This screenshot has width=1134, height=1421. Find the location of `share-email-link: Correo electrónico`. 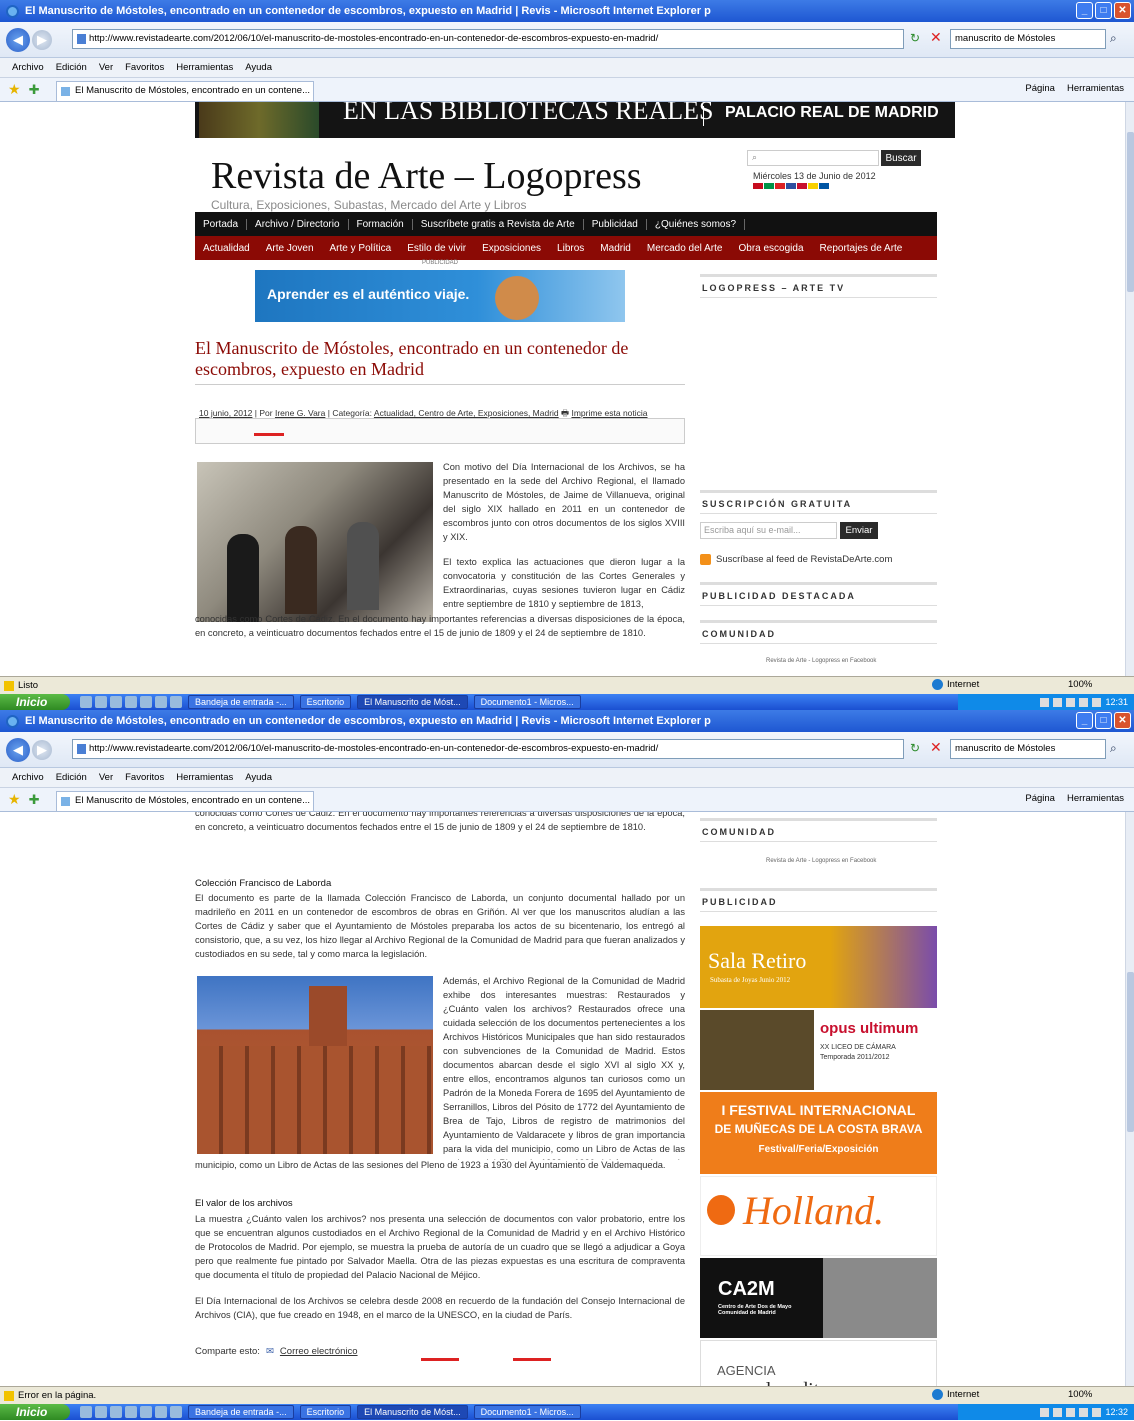

share-email-link: Correo electrónico is located at coordinates (319, 1351).